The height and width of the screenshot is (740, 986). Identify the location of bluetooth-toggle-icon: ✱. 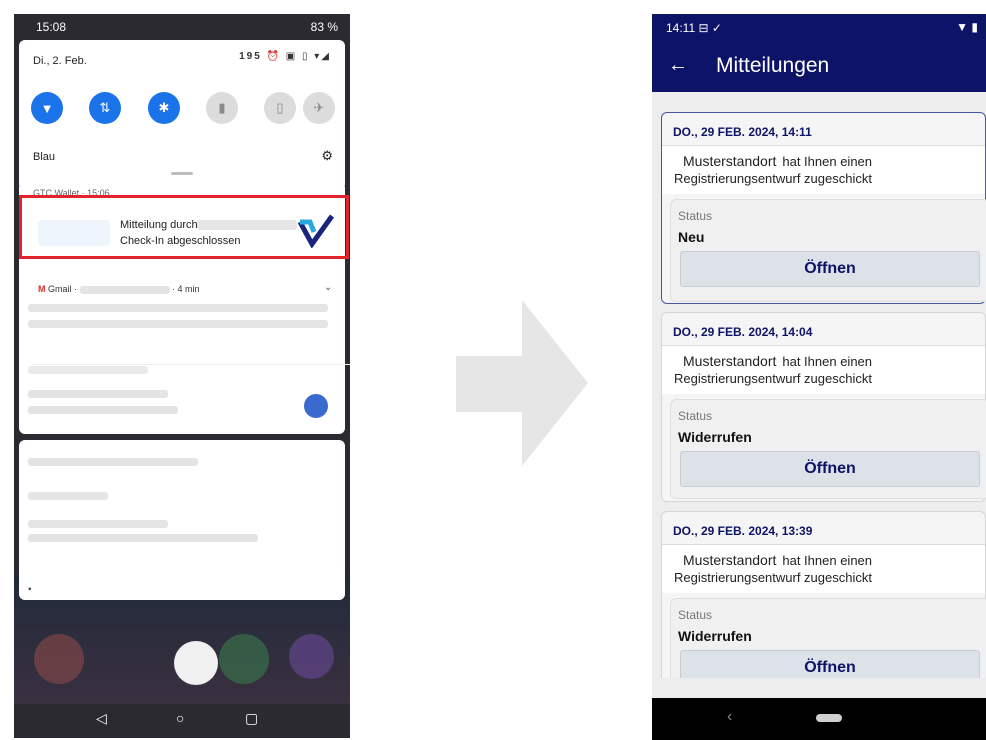
(164, 108).